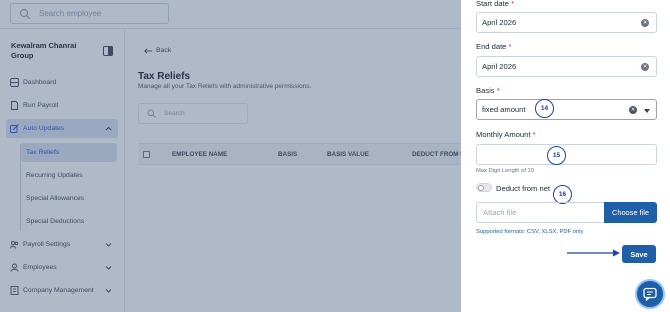  I want to click on start-date-value: April 2026, so click(499, 22).